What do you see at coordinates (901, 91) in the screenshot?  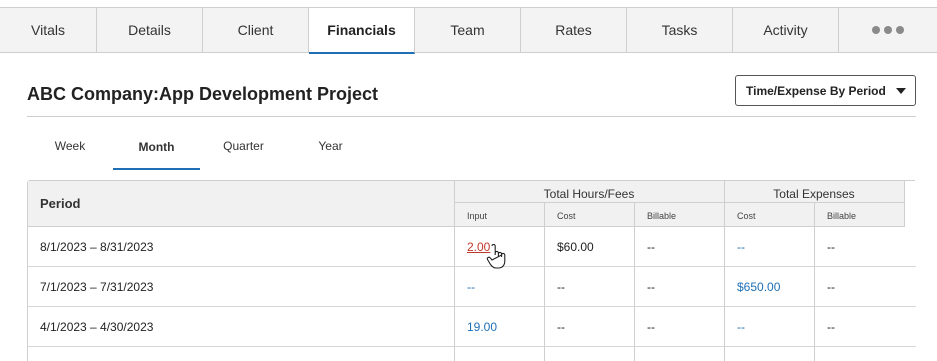 I see `chevron-down-icon` at bounding box center [901, 91].